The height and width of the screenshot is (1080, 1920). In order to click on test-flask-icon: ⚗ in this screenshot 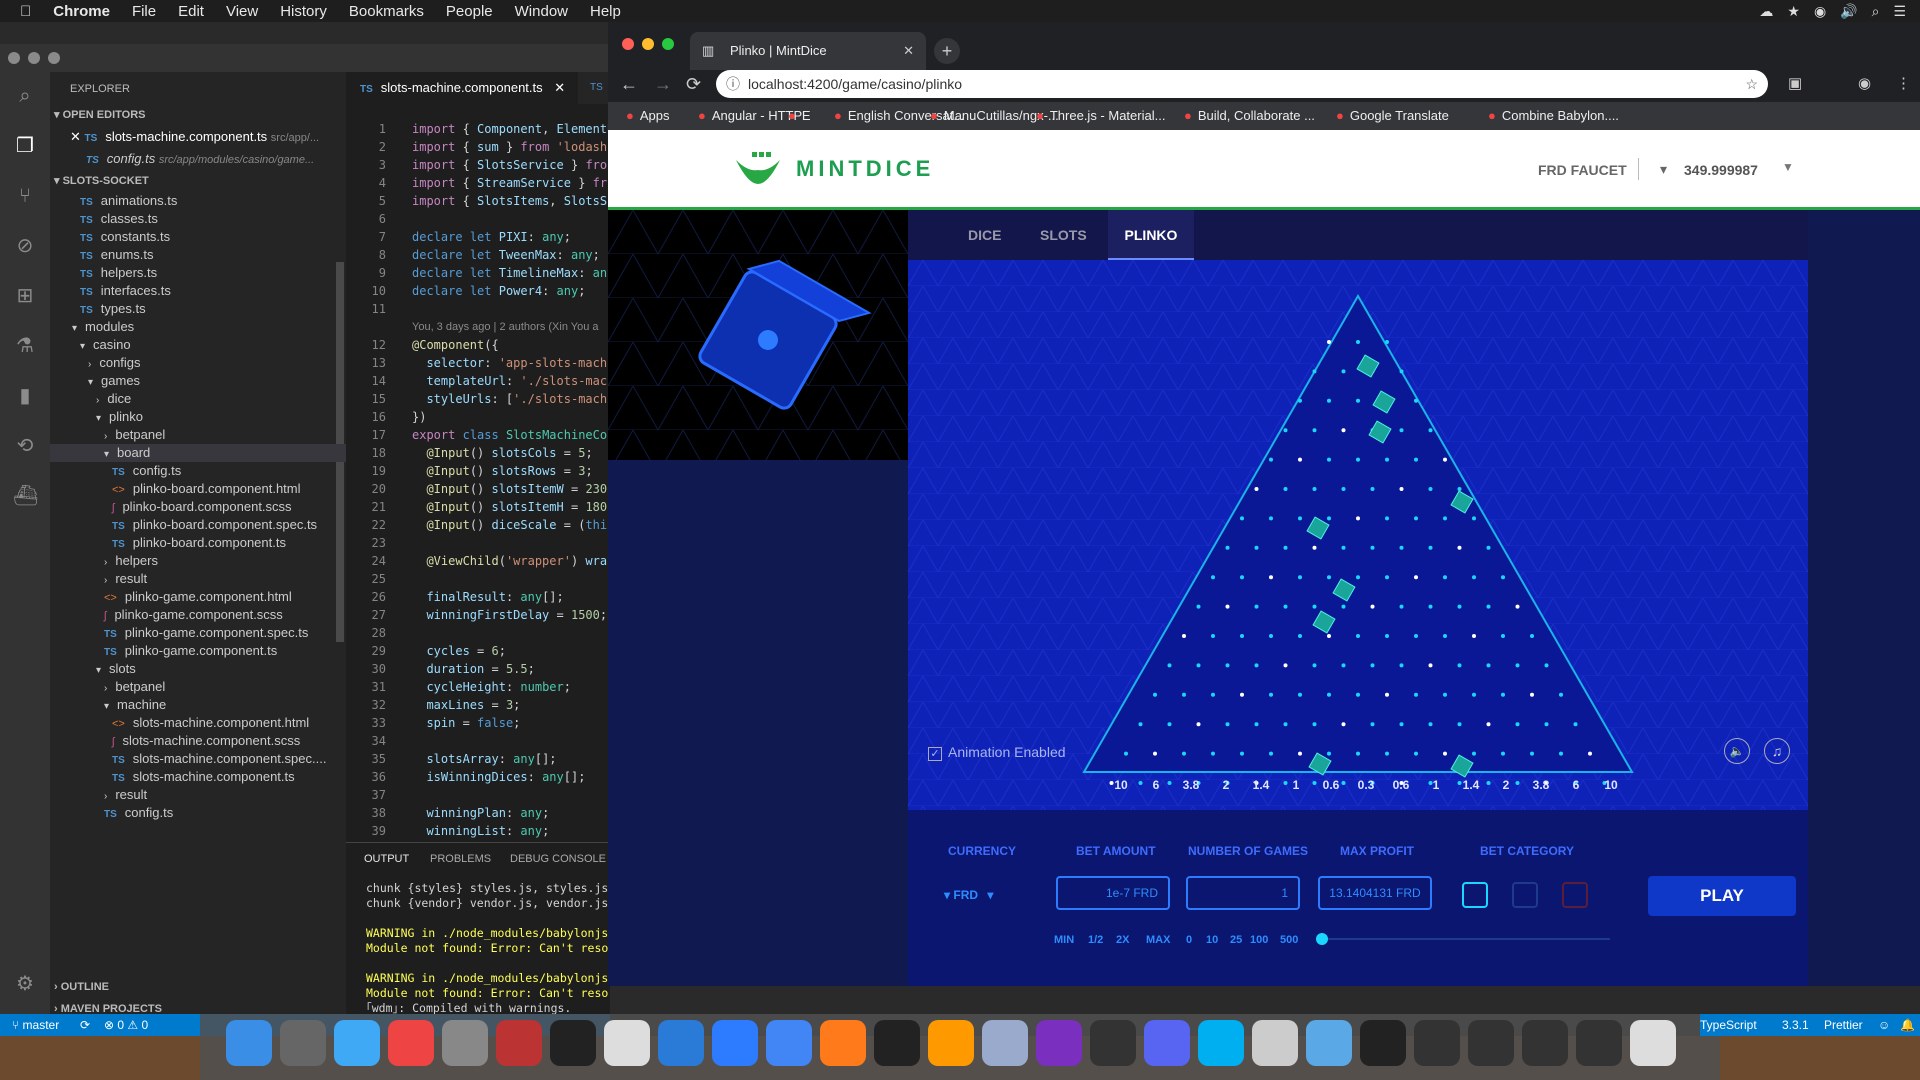, I will do `click(25, 346)`.